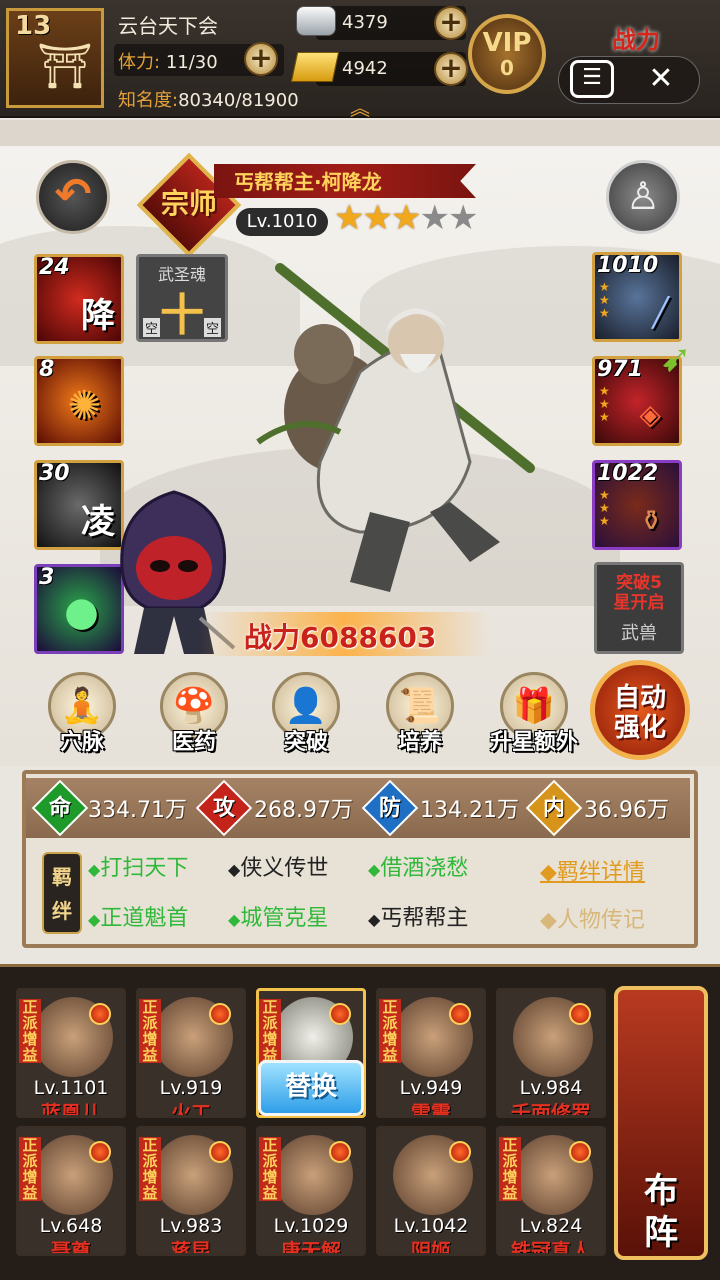  Describe the element at coordinates (431, 1226) in the screenshot. I see `member-level: Lv.1042` at that location.